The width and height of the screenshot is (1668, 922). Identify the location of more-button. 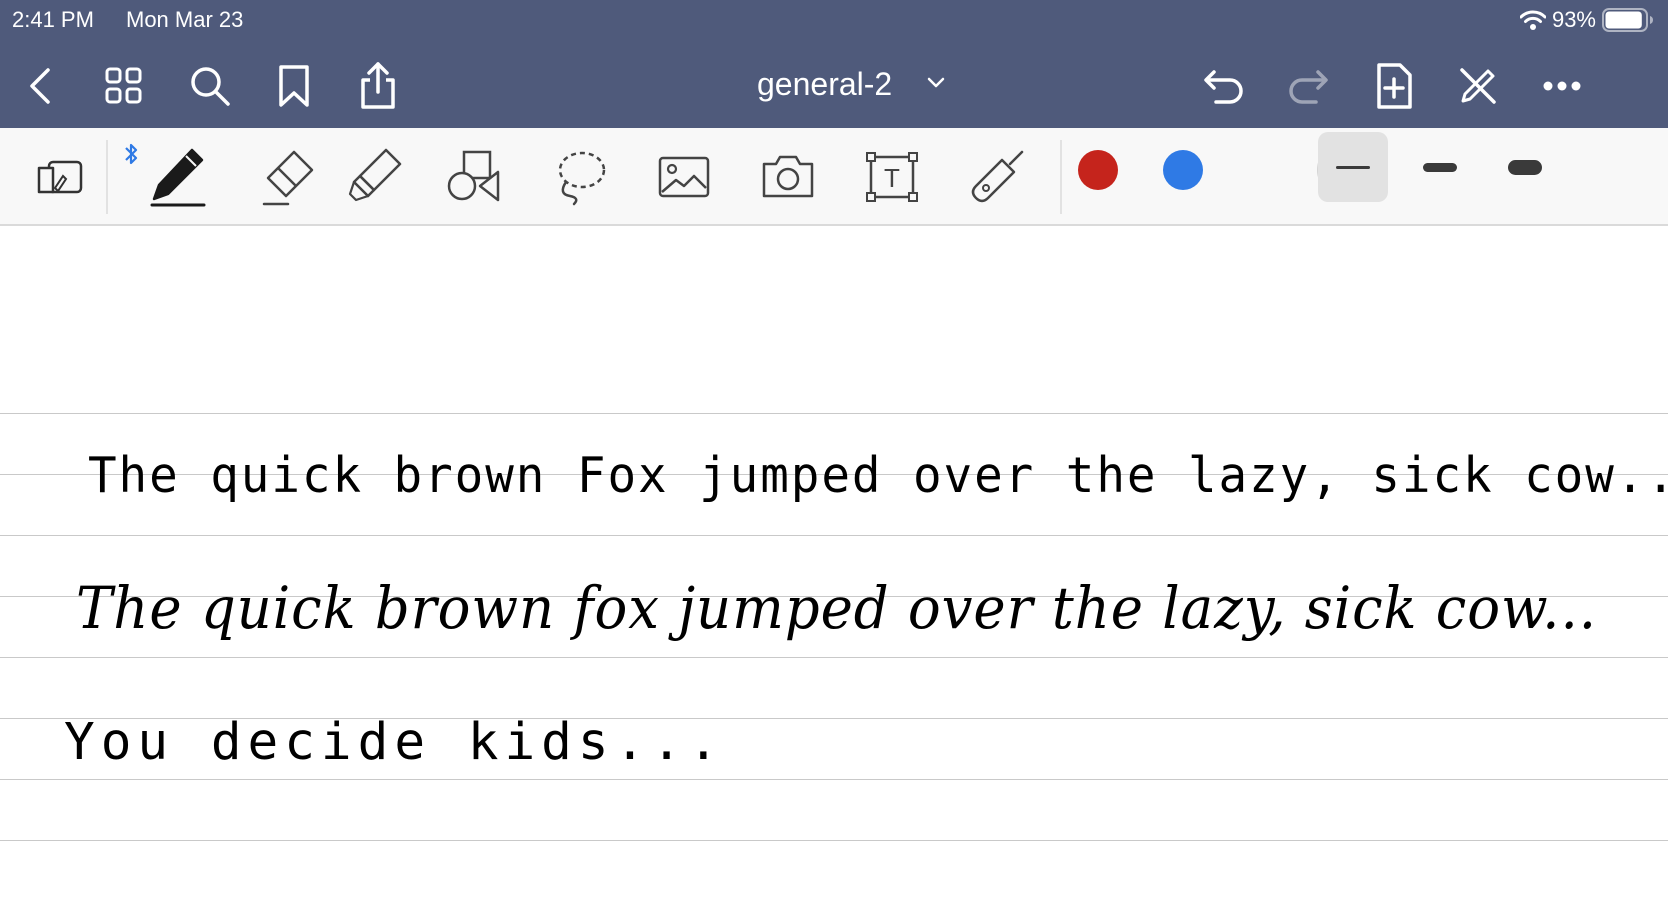
(1562, 86).